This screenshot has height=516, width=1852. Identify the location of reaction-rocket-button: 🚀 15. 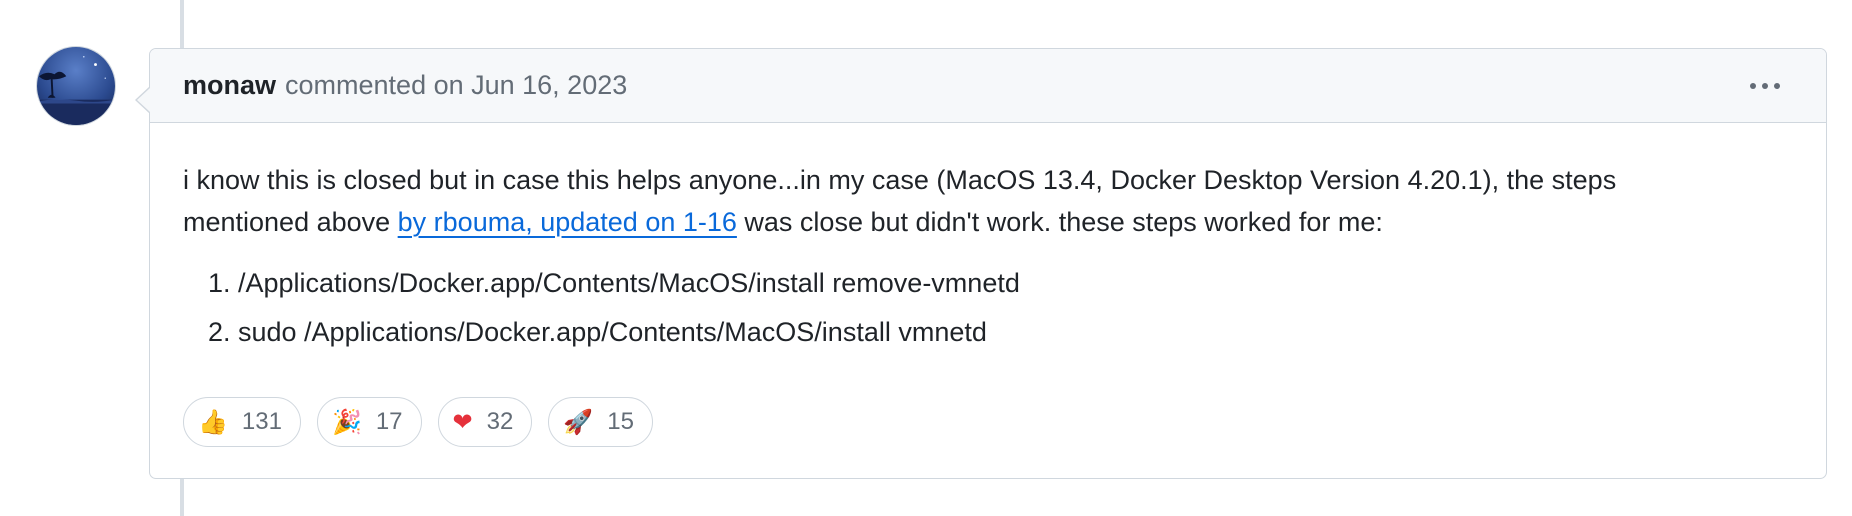
(600, 422).